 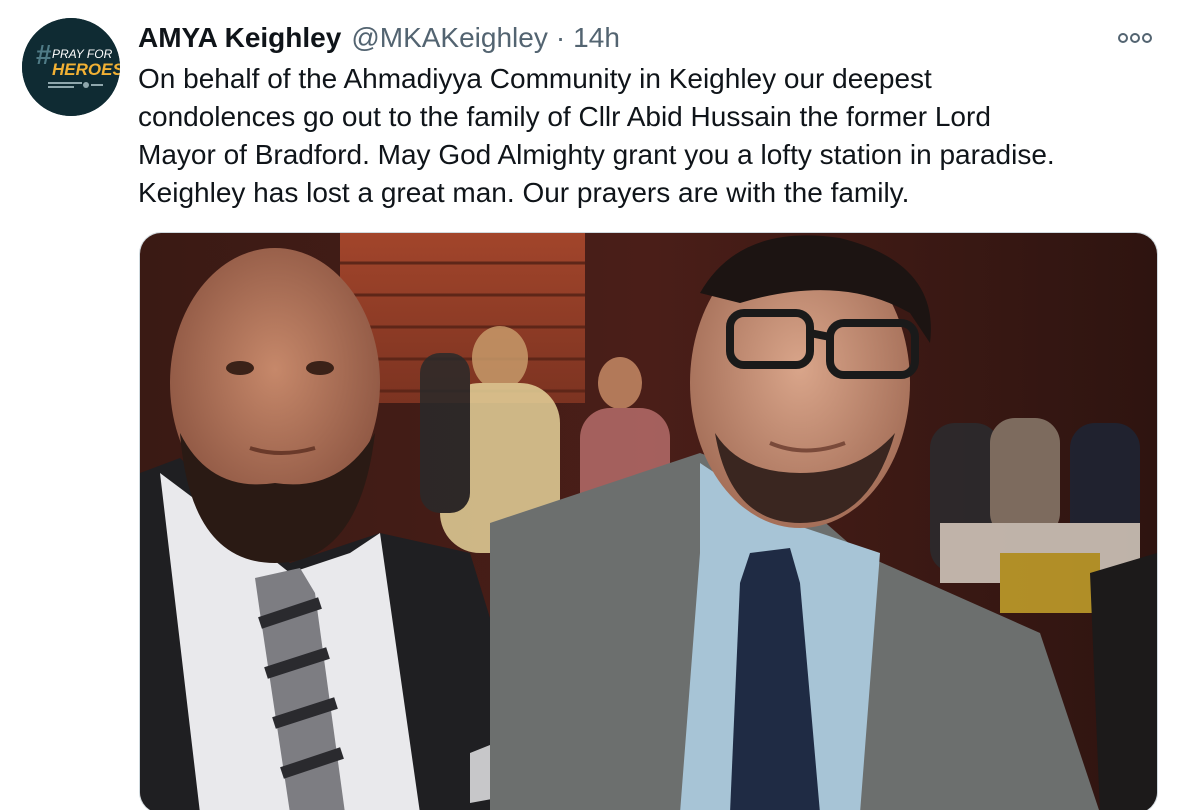 What do you see at coordinates (82, 54) in the screenshot?
I see `avatar-text-pray-for: PRAY FOR` at bounding box center [82, 54].